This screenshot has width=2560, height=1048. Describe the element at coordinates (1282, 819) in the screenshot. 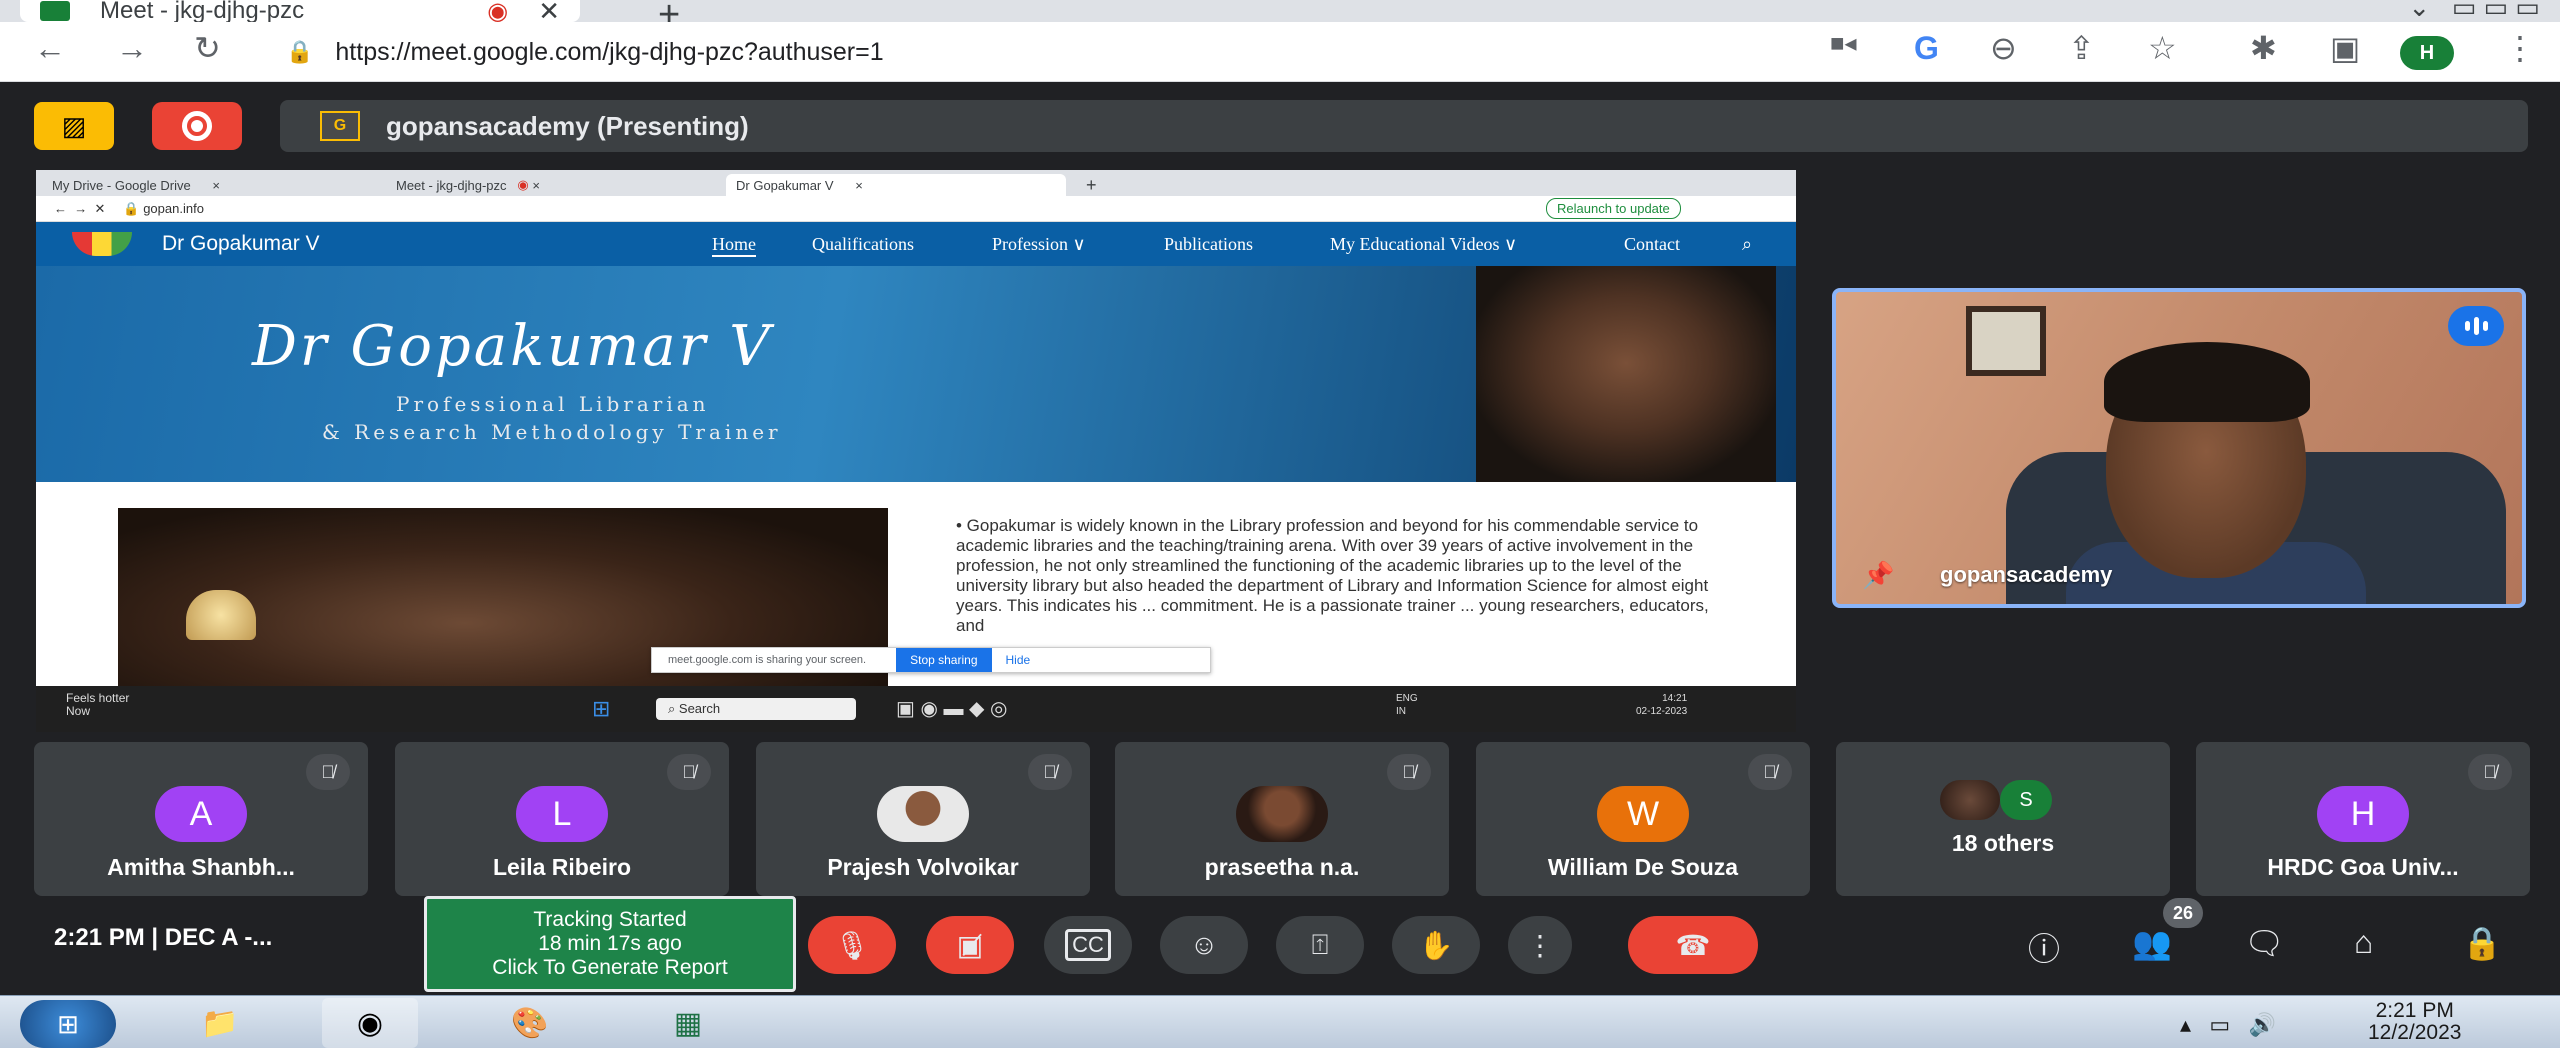

I see `participant-tile: 🎙̸ praseetha n.a.` at that location.